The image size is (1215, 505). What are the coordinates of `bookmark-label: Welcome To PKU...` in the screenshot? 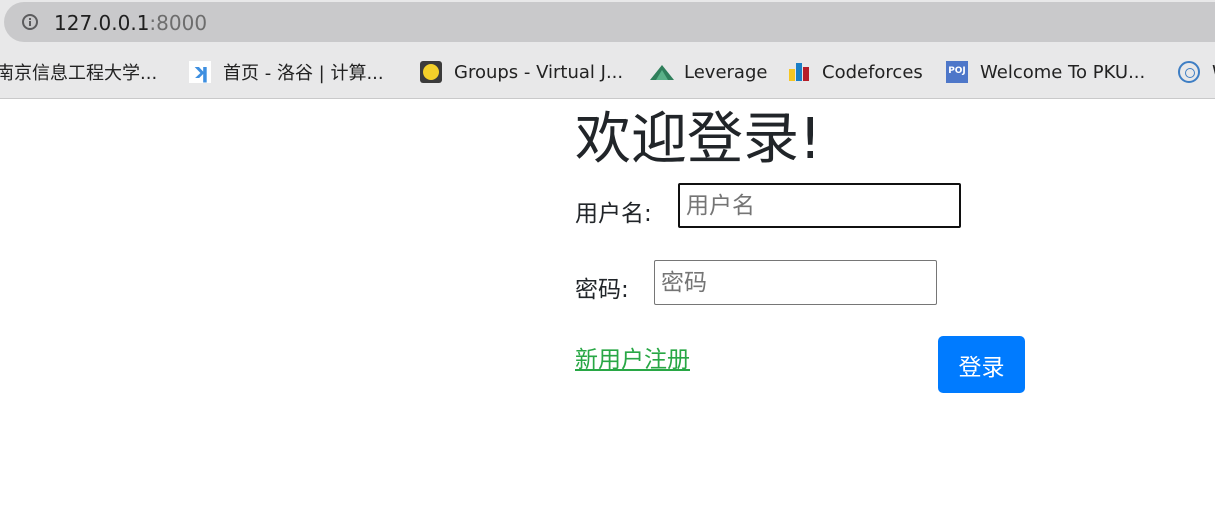 It's located at (1063, 72).